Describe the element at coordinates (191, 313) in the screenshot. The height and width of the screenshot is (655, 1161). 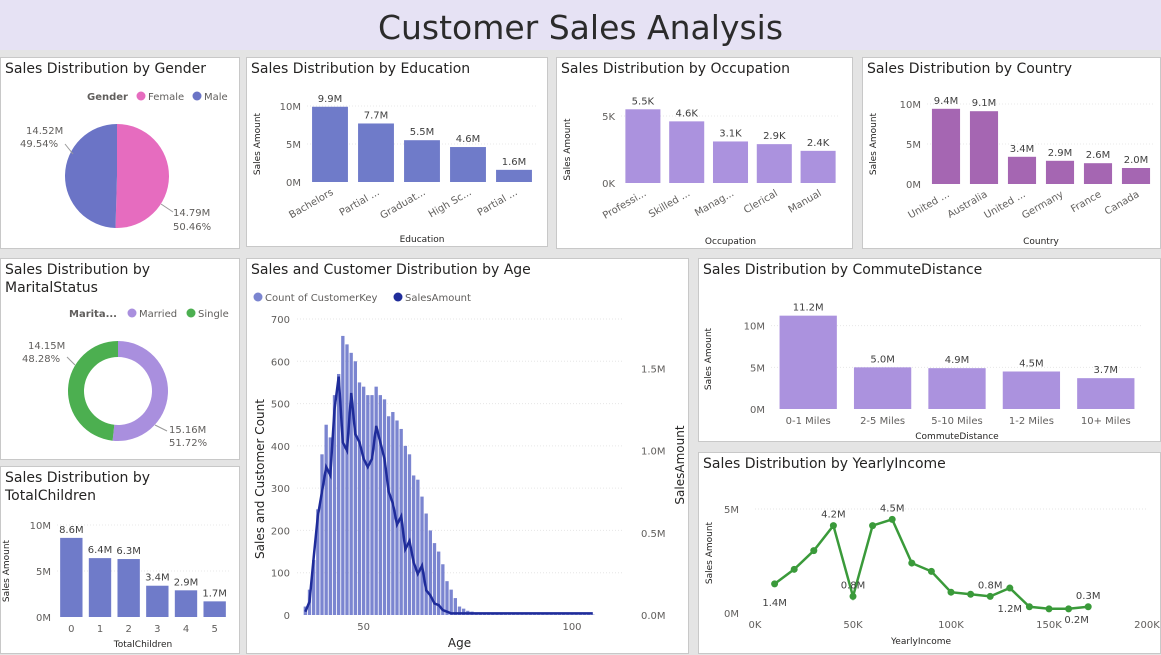
I see `single-legend-marker` at that location.